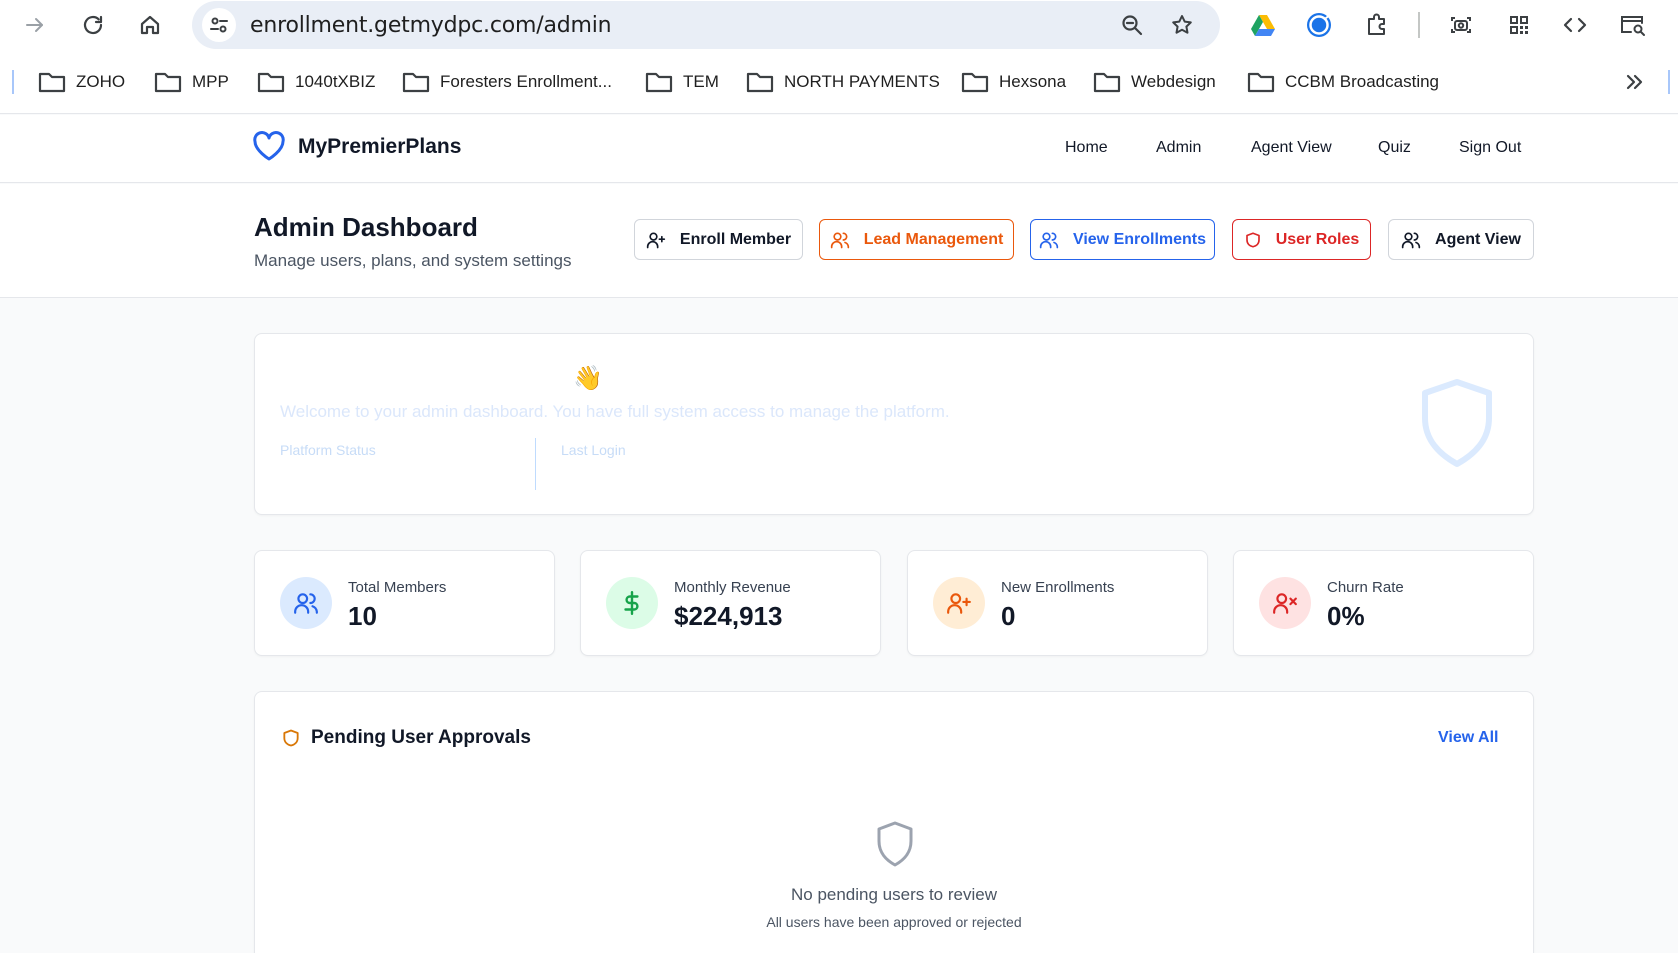 The image size is (1678, 953). I want to click on bookmark-label: TEM, so click(701, 81).